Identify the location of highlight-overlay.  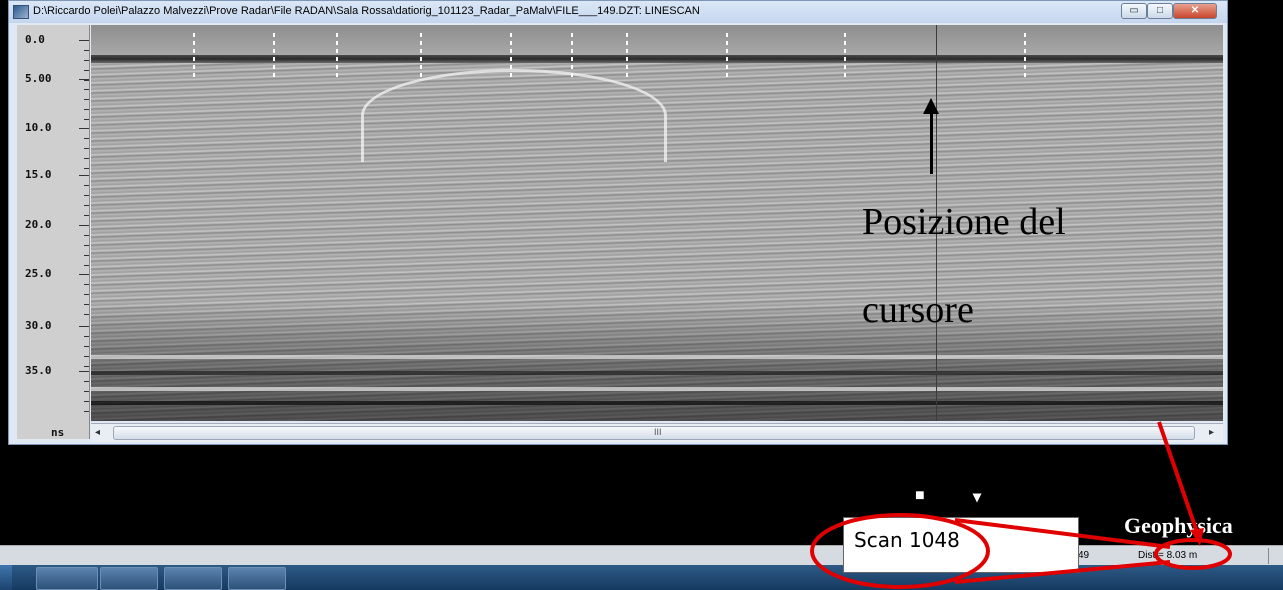
(1021, 505).